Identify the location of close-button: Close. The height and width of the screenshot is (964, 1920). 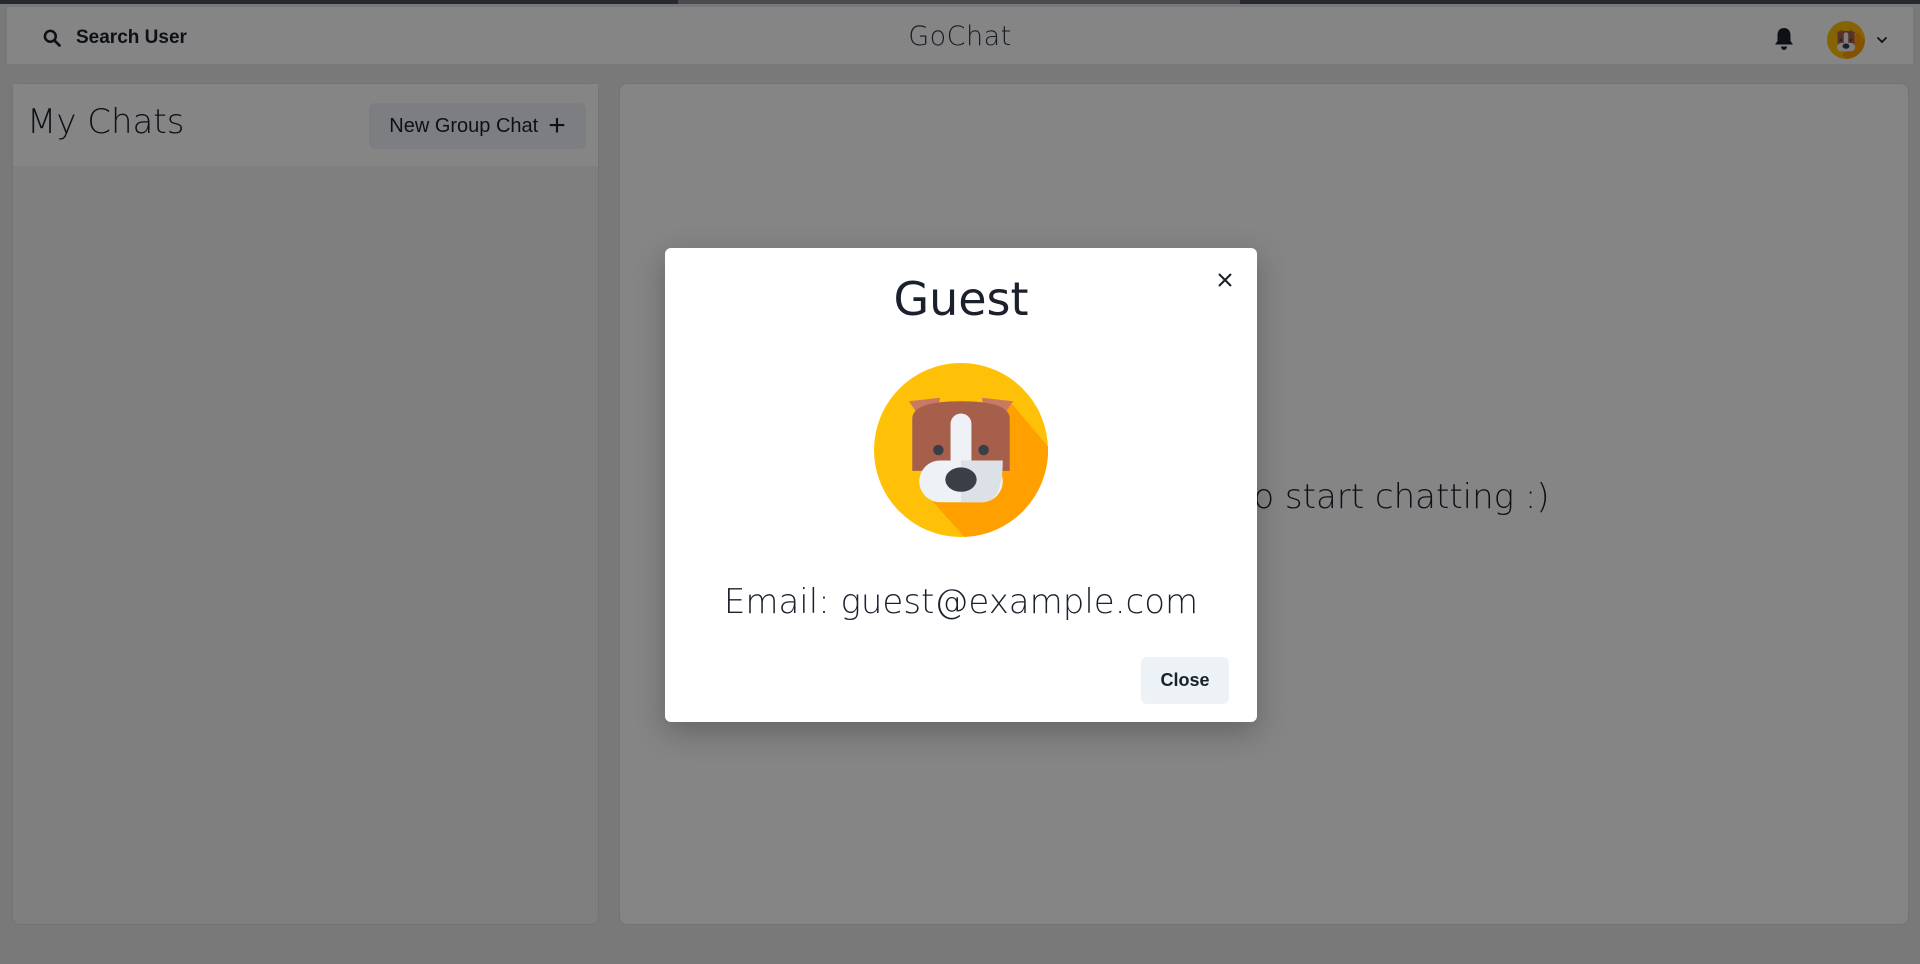
(1185, 680).